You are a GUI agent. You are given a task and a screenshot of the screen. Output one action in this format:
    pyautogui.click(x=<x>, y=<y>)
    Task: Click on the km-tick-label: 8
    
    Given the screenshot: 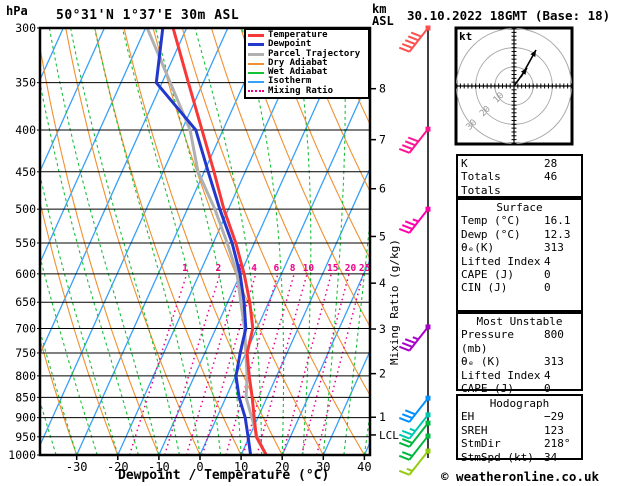 What is the action you would take?
    pyautogui.click(x=382, y=89)
    